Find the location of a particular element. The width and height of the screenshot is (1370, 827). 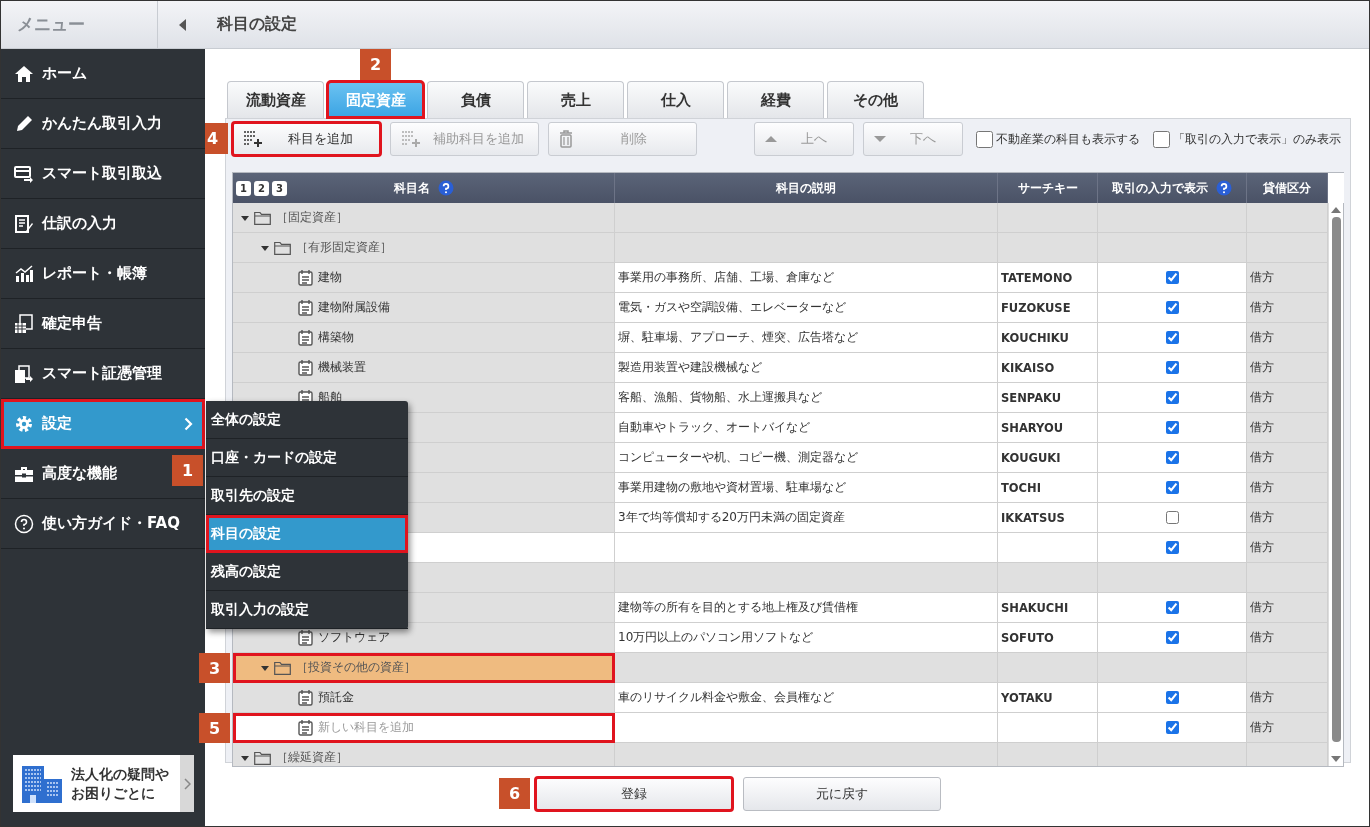

search-key-cell: FUZOKUSE is located at coordinates (1048, 308).